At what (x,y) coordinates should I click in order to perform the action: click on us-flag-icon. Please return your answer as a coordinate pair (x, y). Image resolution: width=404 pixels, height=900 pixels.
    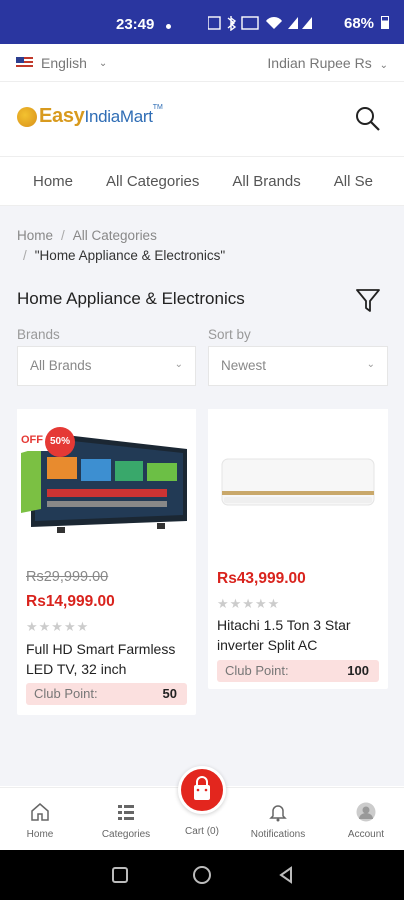
    Looking at the image, I should click on (24, 63).